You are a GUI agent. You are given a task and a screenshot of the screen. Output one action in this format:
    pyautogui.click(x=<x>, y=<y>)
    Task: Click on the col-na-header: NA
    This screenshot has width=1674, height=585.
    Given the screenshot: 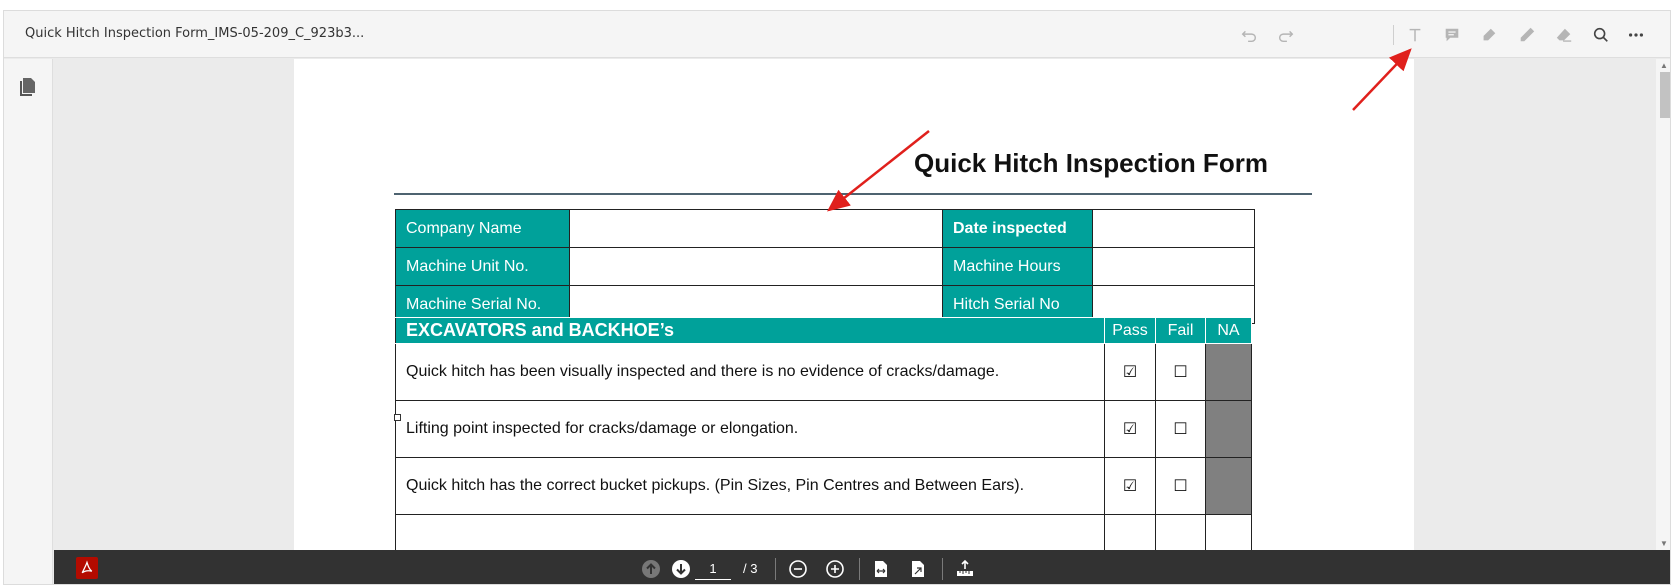 What is the action you would take?
    pyautogui.click(x=1228, y=330)
    